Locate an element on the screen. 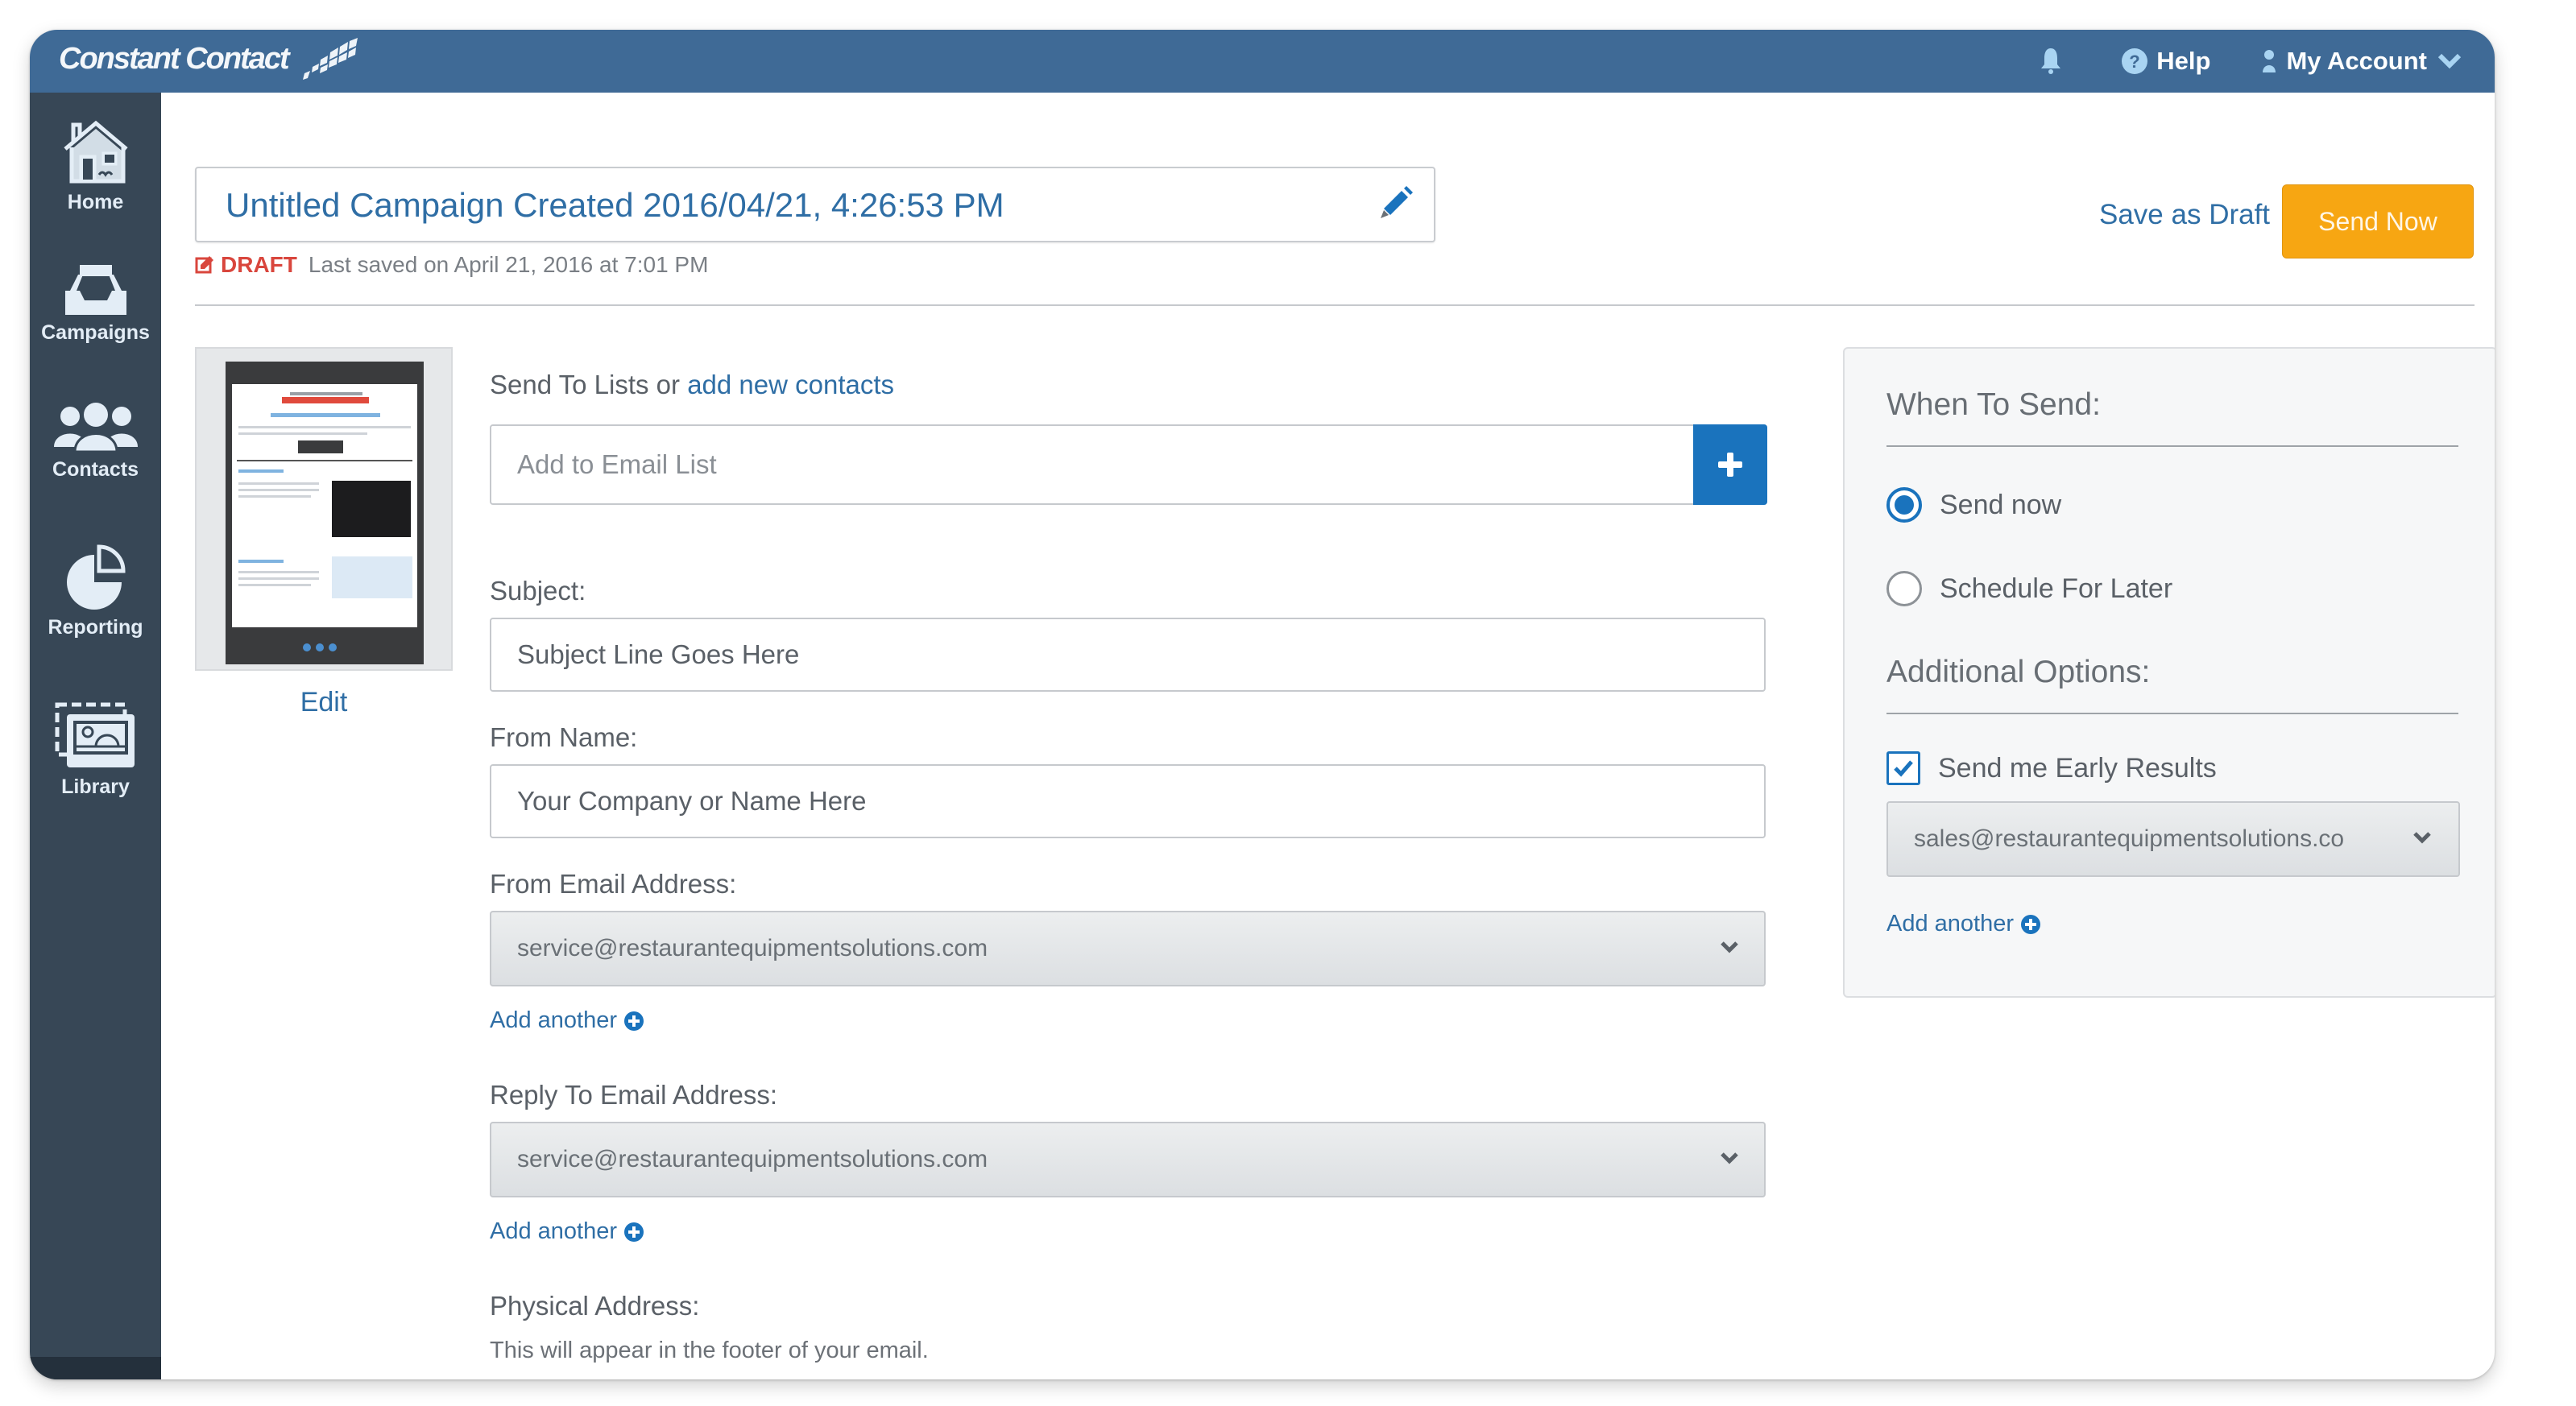  when-to-send-divider is located at coordinates (2172, 446).